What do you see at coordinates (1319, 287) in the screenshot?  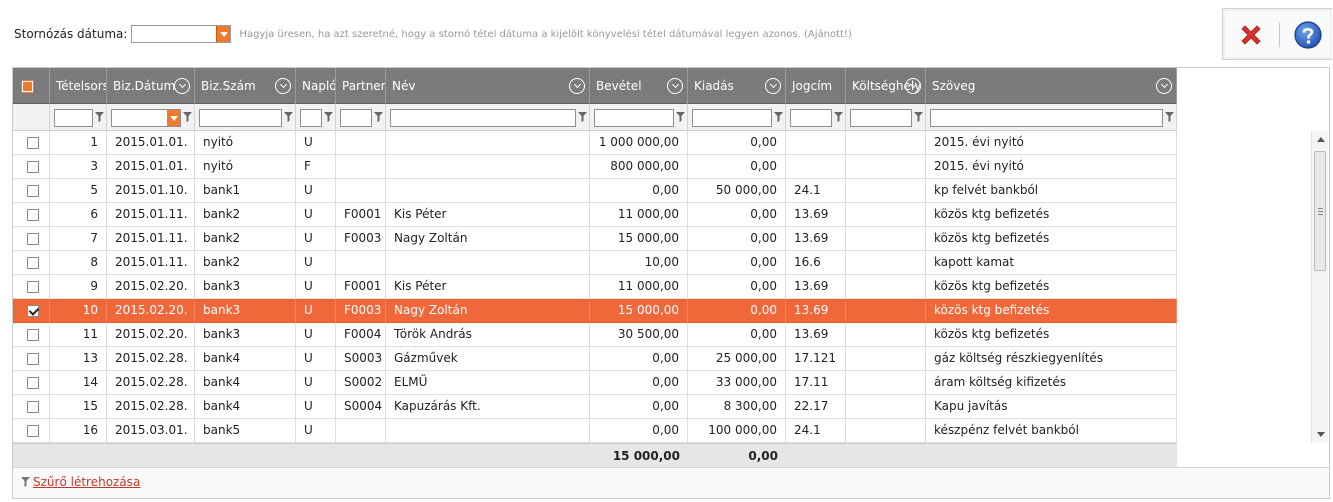 I see `vertical-scrollbar` at bounding box center [1319, 287].